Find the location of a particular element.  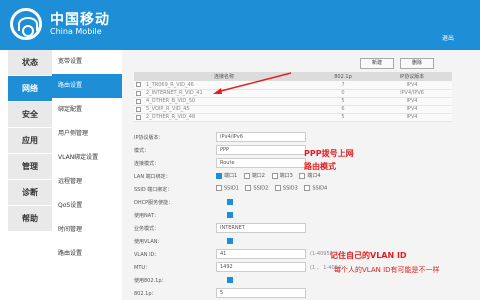

vlan-id-hint: (1-4095) is located at coordinates (321, 254).